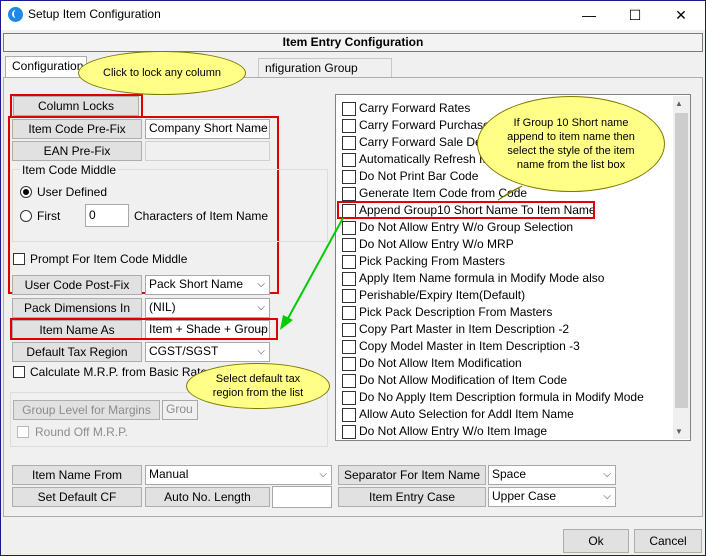  I want to click on lock-callout: Click to lock any column, so click(162, 73).